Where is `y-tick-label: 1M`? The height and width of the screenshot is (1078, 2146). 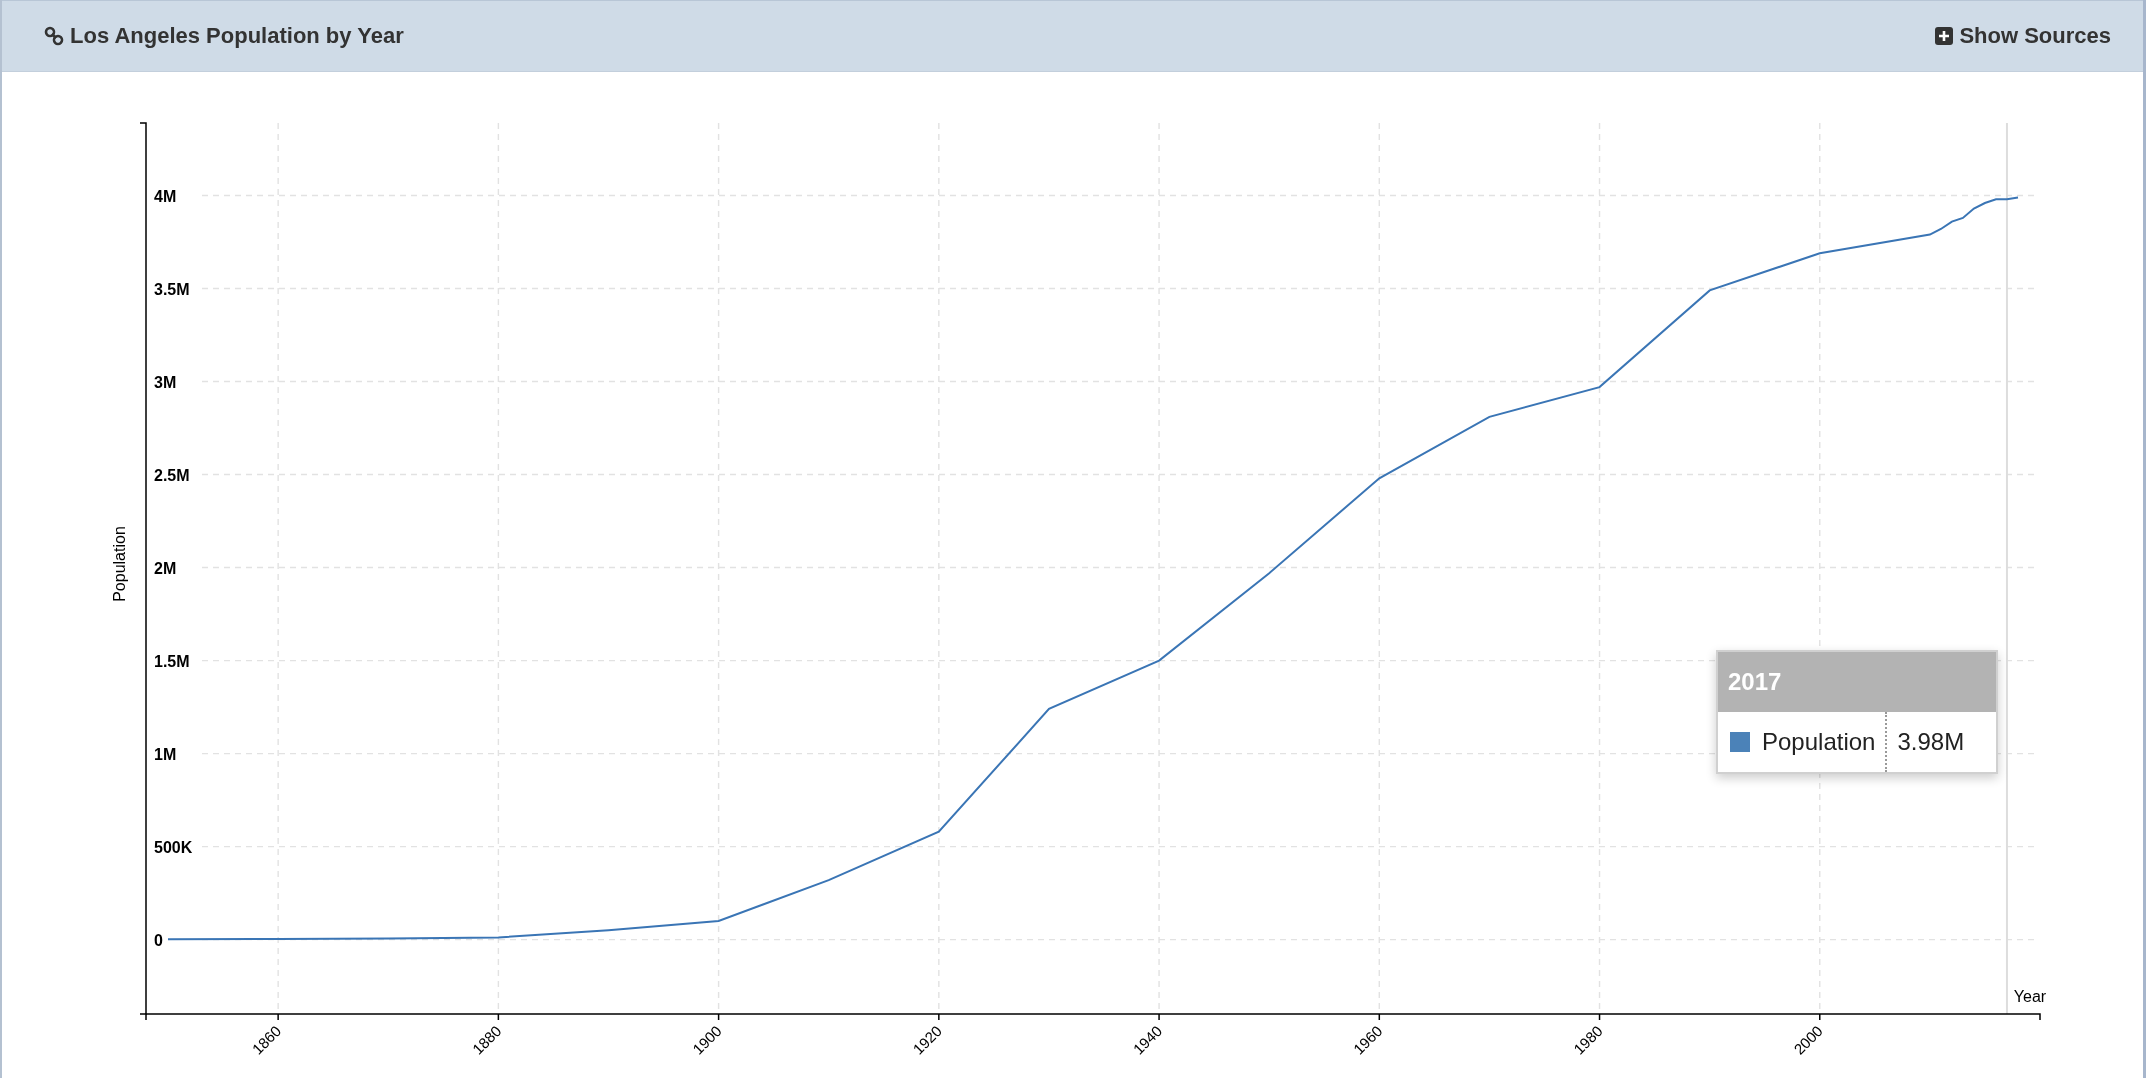 y-tick-label: 1M is located at coordinates (165, 754).